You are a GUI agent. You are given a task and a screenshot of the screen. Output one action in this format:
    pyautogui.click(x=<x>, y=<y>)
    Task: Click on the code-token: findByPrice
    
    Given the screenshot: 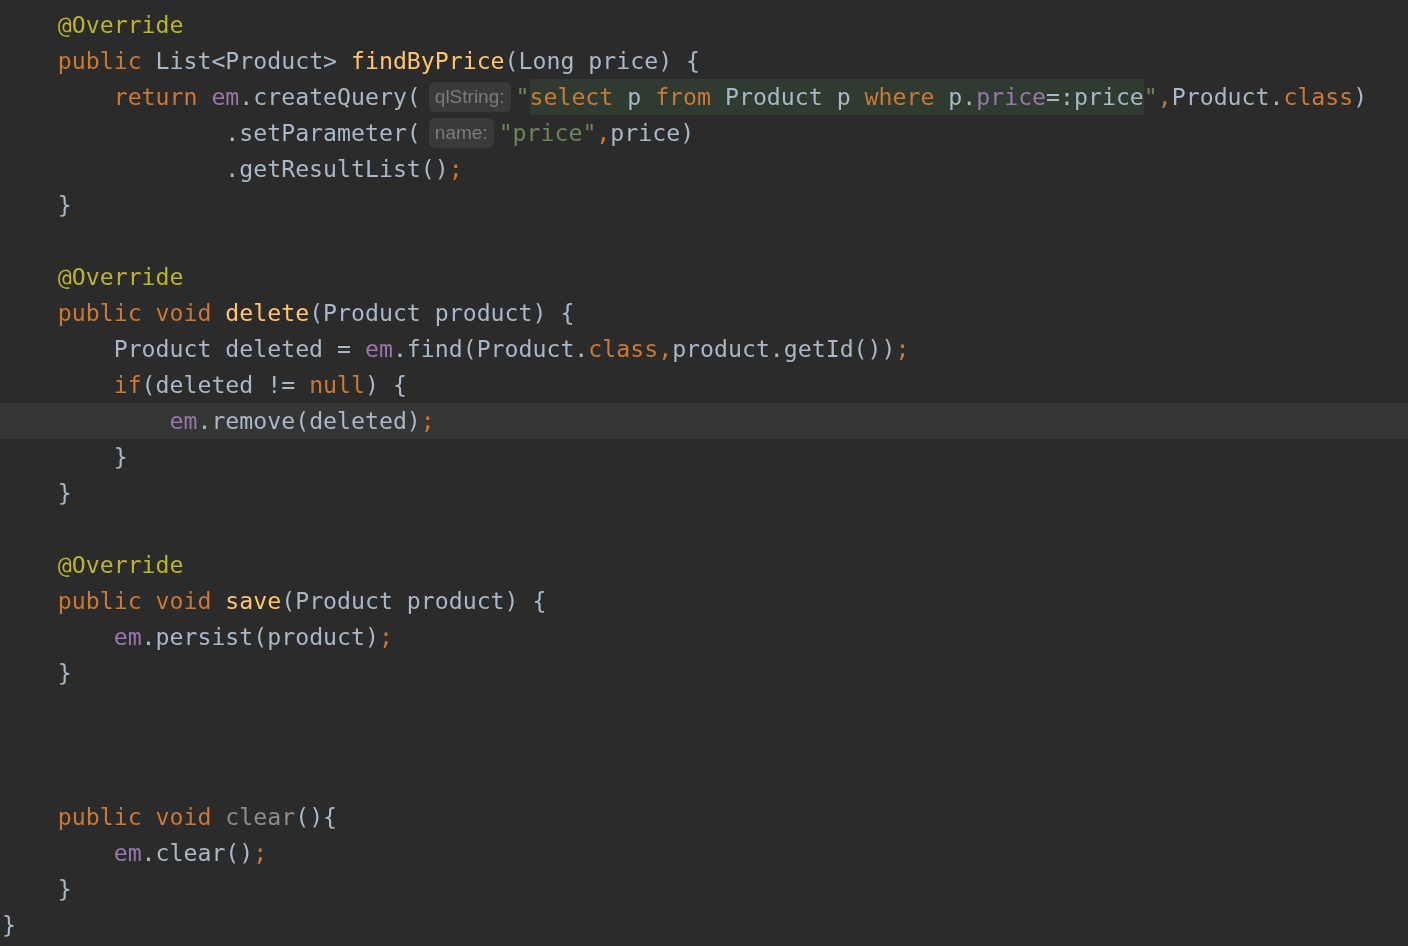 What is the action you would take?
    pyautogui.click(x=428, y=61)
    